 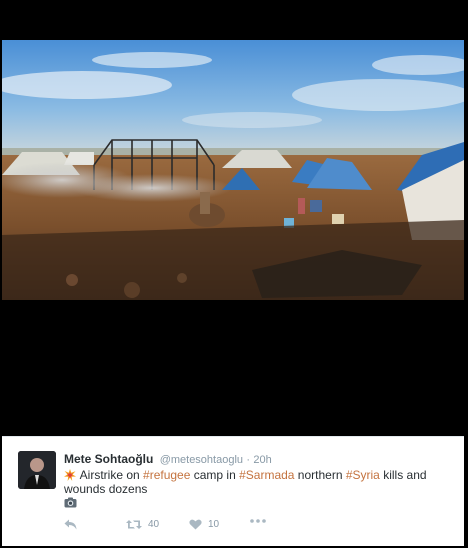 I want to click on tweet-text-part: northern, so click(x=320, y=475).